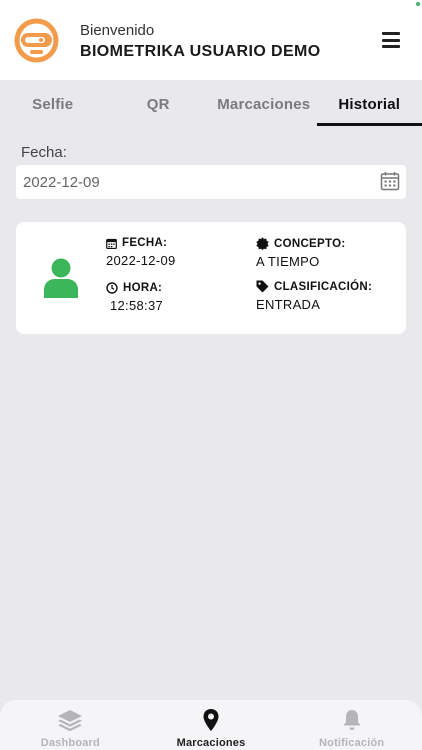 This screenshot has width=422, height=750. Describe the element at coordinates (44, 152) in the screenshot. I see `date-field-label: Fecha:` at that location.